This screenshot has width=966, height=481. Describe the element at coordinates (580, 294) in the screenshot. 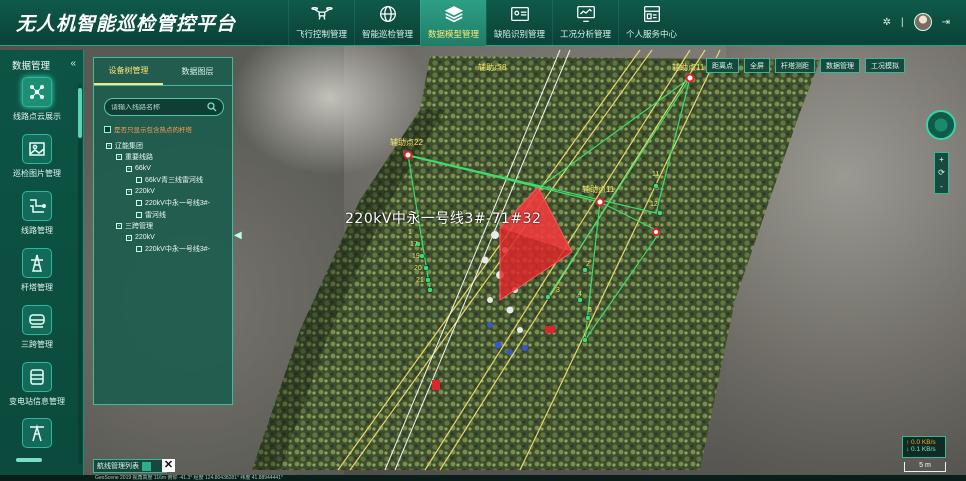

I see `svg-text: 4` at that location.